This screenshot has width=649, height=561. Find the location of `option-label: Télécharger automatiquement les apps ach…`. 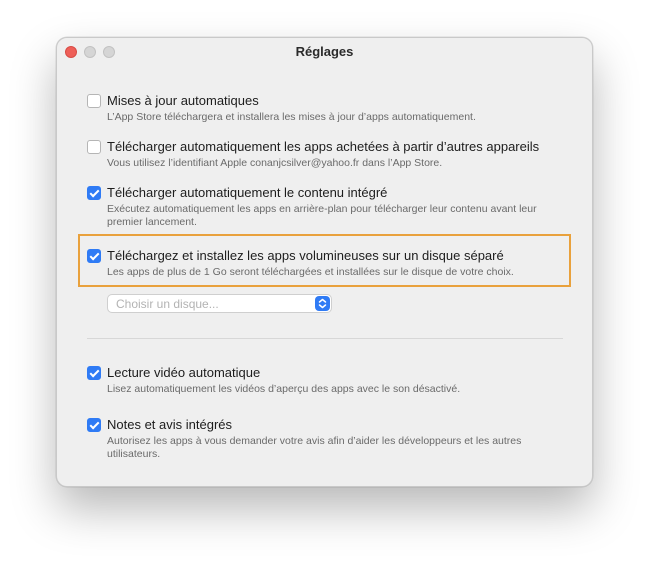

option-label: Télécharger automatiquement les apps ach… is located at coordinates (323, 146).